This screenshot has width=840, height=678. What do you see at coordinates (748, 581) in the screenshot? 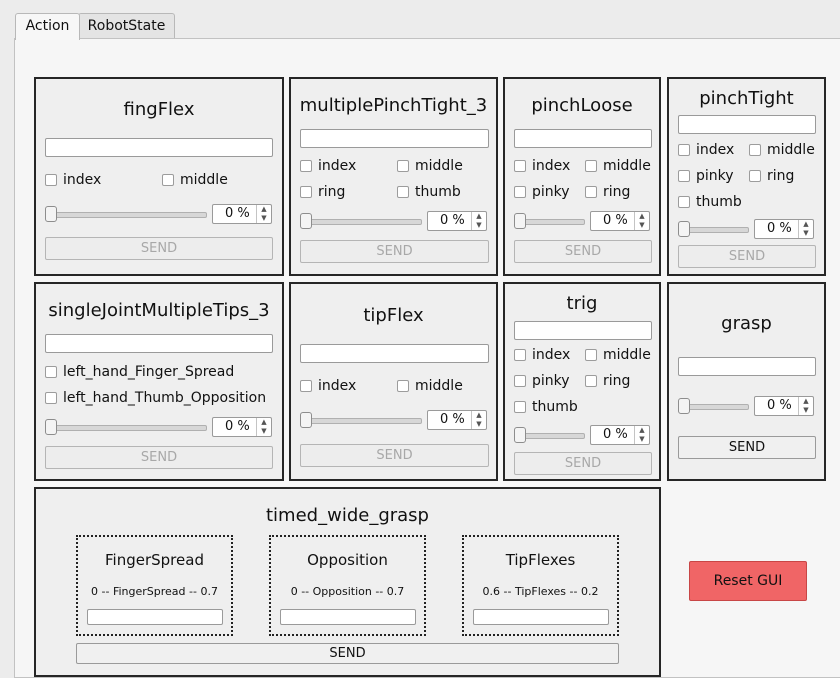
I see `reset-gui-button: Reset GUI` at bounding box center [748, 581].